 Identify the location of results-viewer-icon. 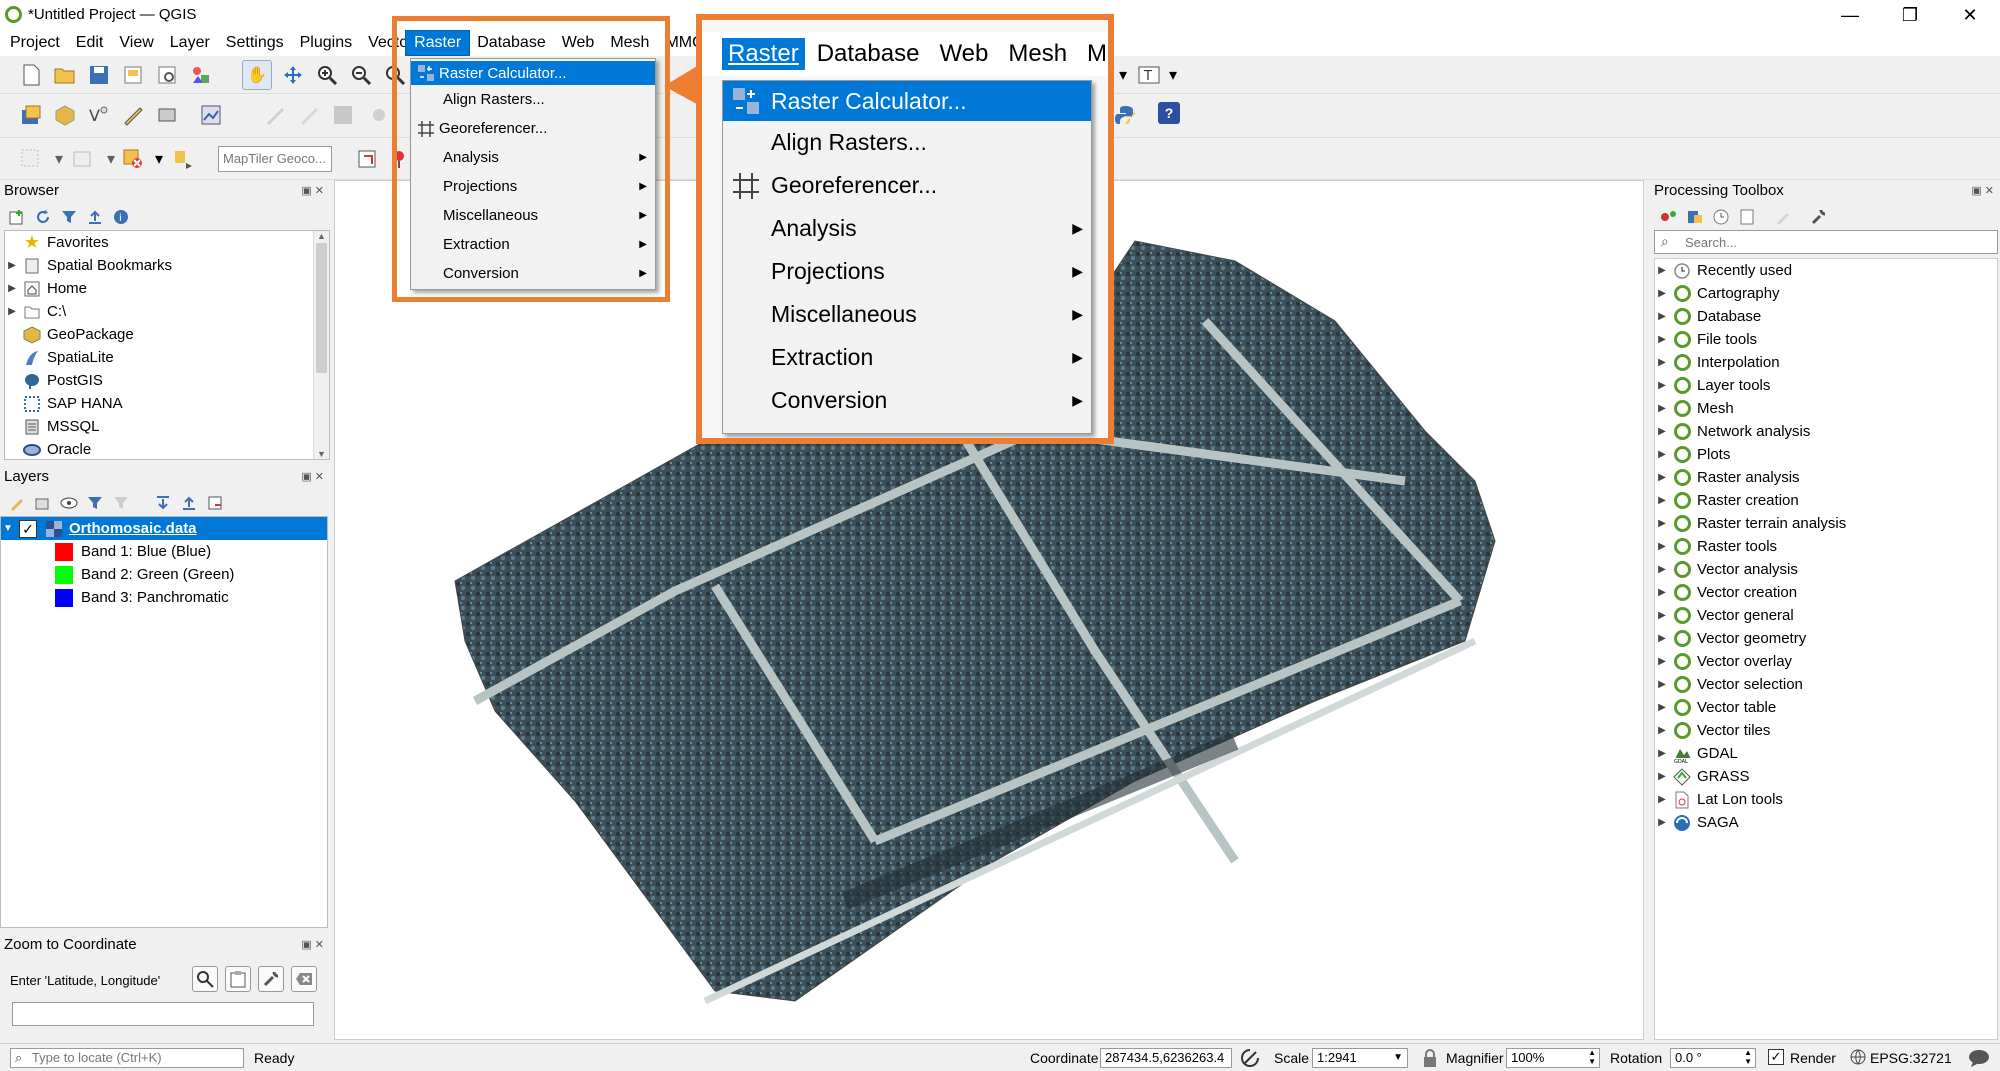
(1747, 217).